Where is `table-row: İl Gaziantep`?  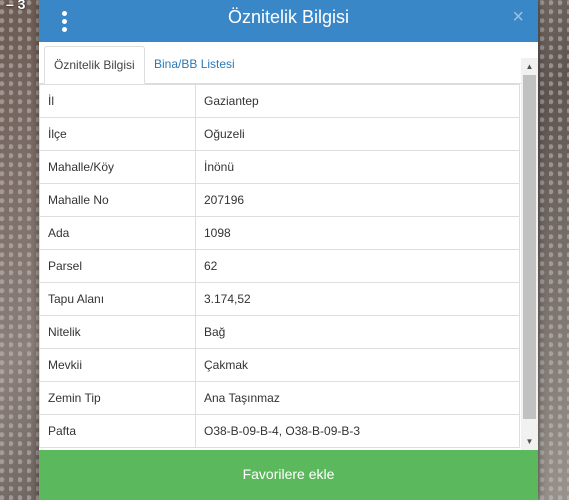 table-row: İl Gaziantep is located at coordinates (279, 101).